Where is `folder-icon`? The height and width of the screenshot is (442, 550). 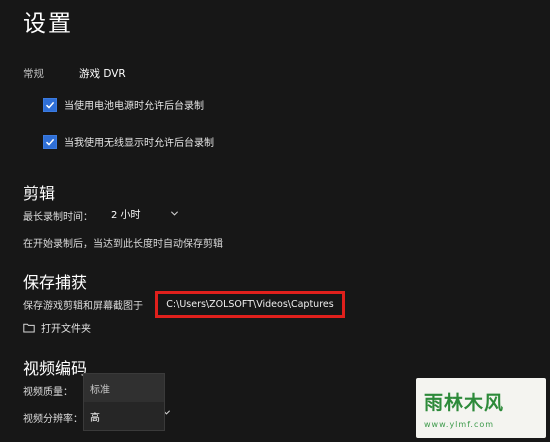 folder-icon is located at coordinates (29, 327).